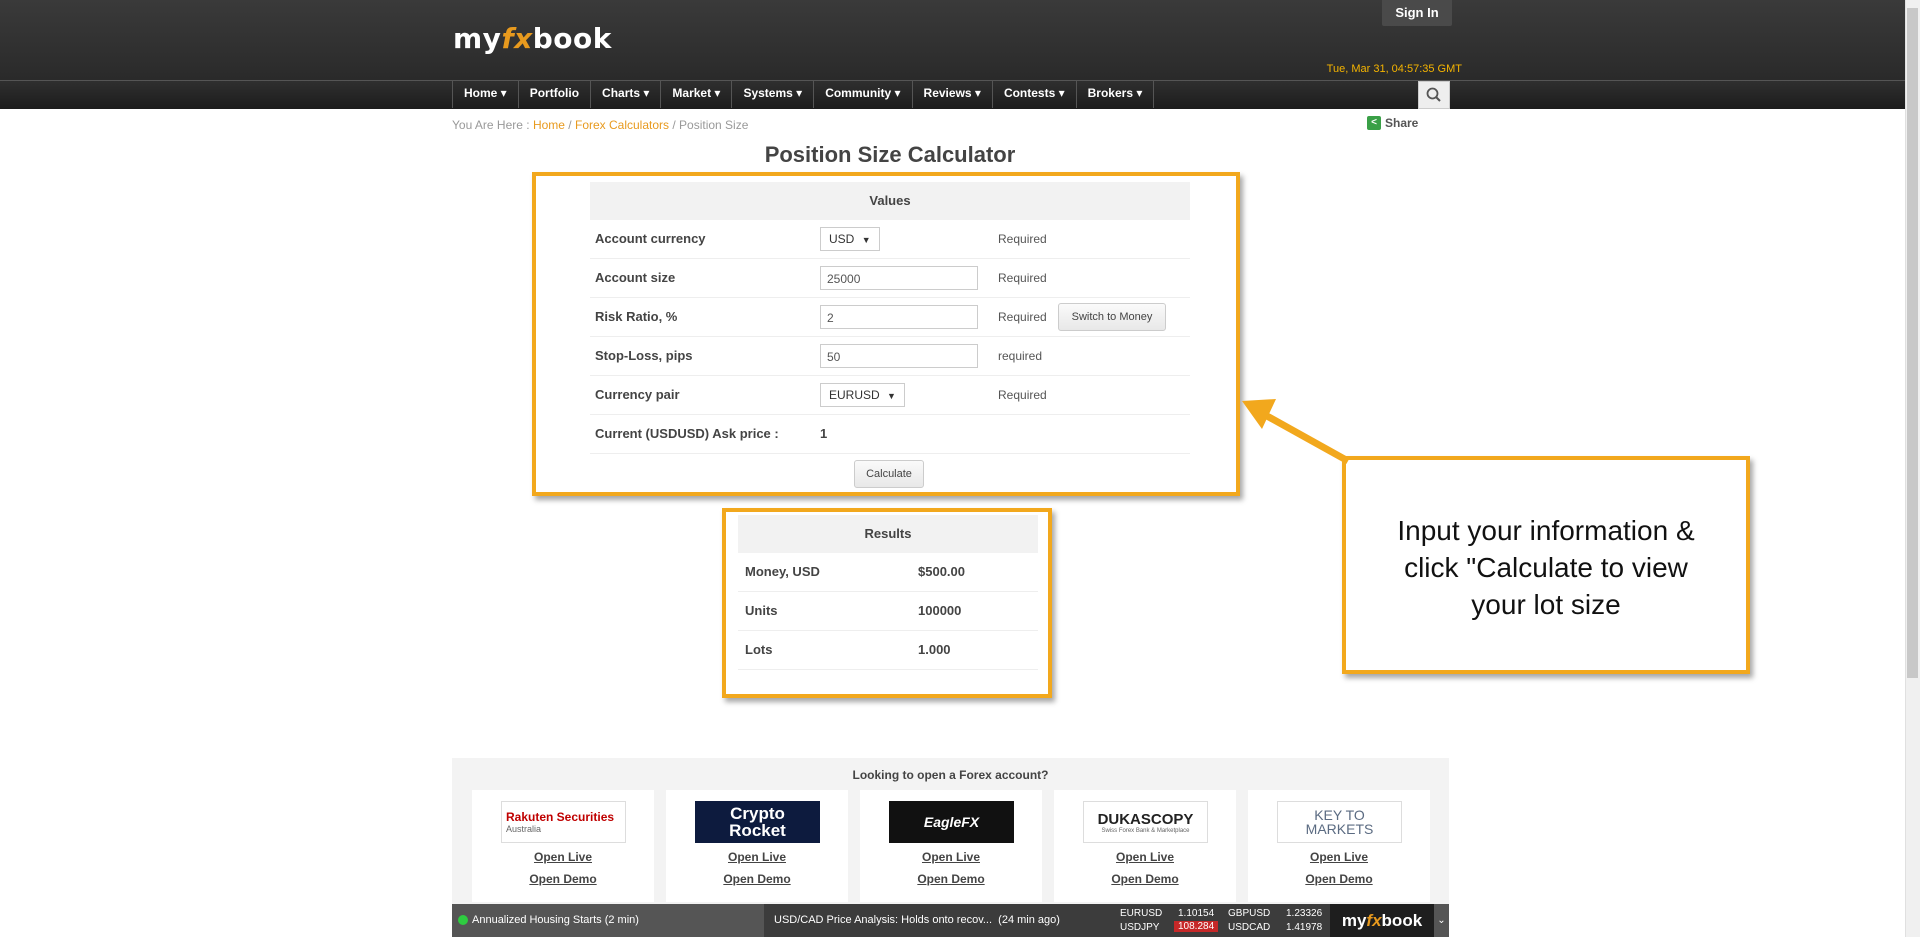  Describe the element at coordinates (553, 94) in the screenshot. I see `nav-portfolio: Portfolio` at that location.